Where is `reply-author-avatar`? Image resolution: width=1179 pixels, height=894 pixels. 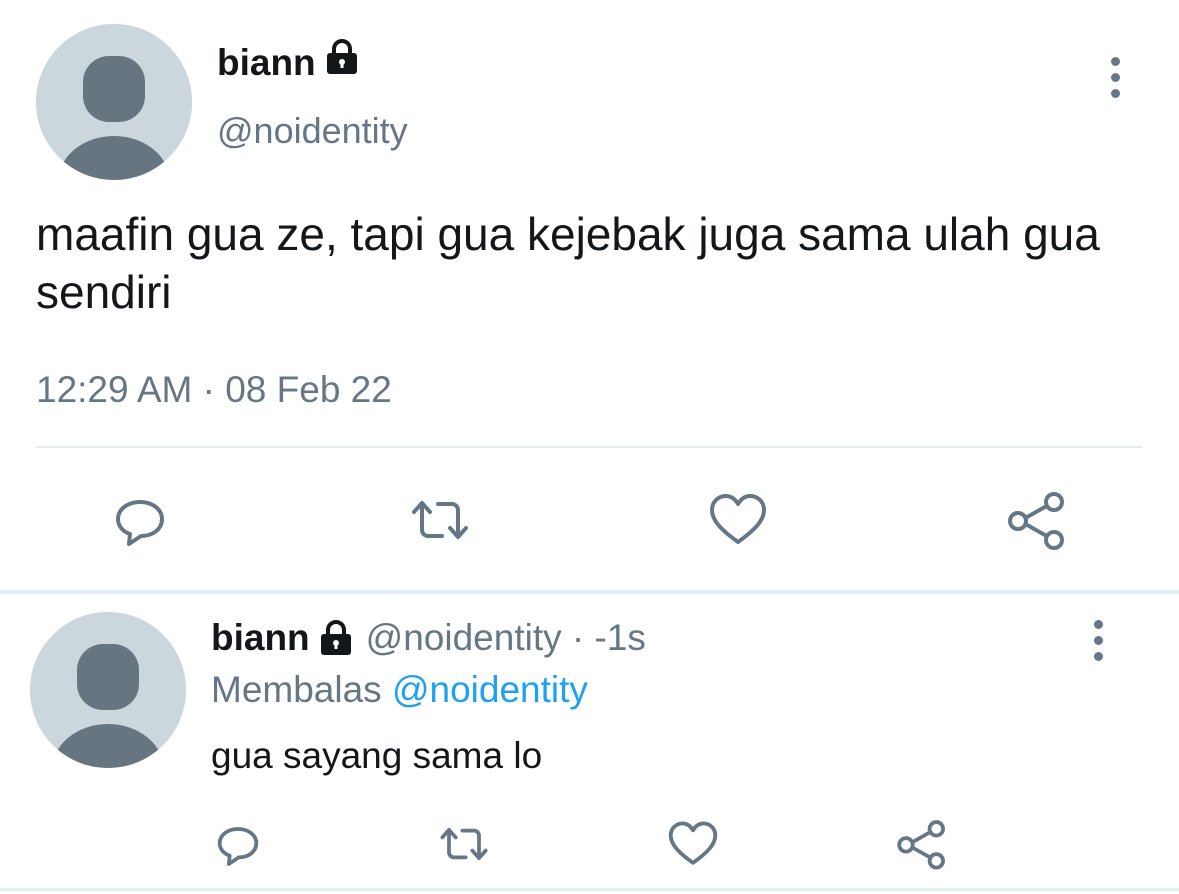 reply-author-avatar is located at coordinates (108, 690).